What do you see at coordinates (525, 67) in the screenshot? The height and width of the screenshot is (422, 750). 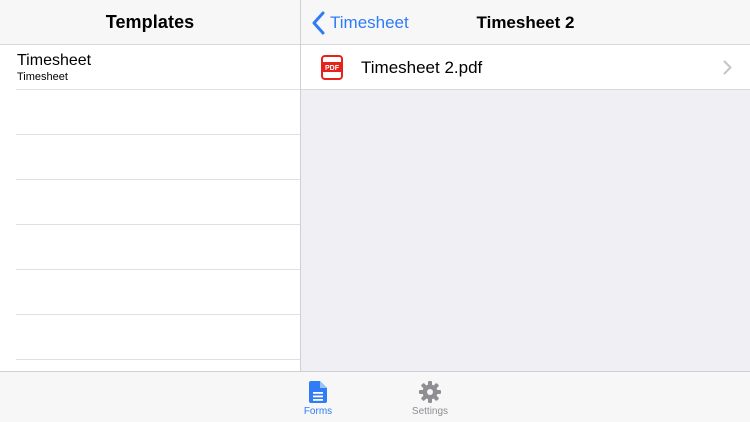 I see `file-row: PDF Timesheet 2.pdf` at bounding box center [525, 67].